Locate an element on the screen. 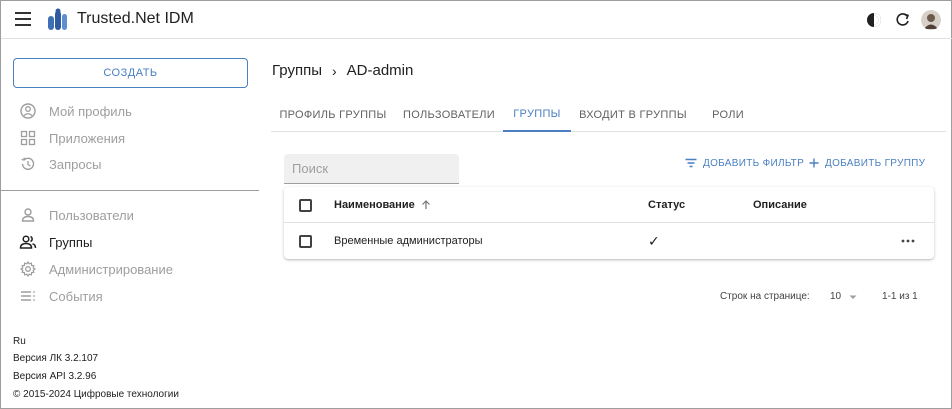 The image size is (952, 409). sidebar-item-label: Приложения is located at coordinates (87, 138).